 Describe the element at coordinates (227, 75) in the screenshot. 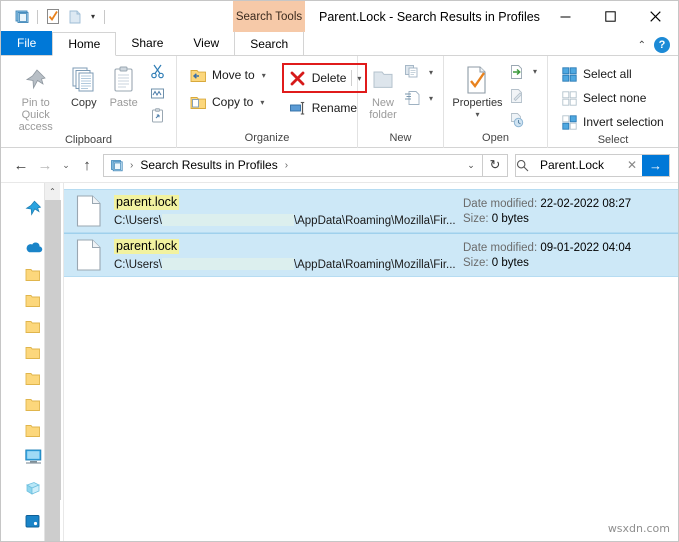

I see `move-to-button: Move to ▾` at that location.